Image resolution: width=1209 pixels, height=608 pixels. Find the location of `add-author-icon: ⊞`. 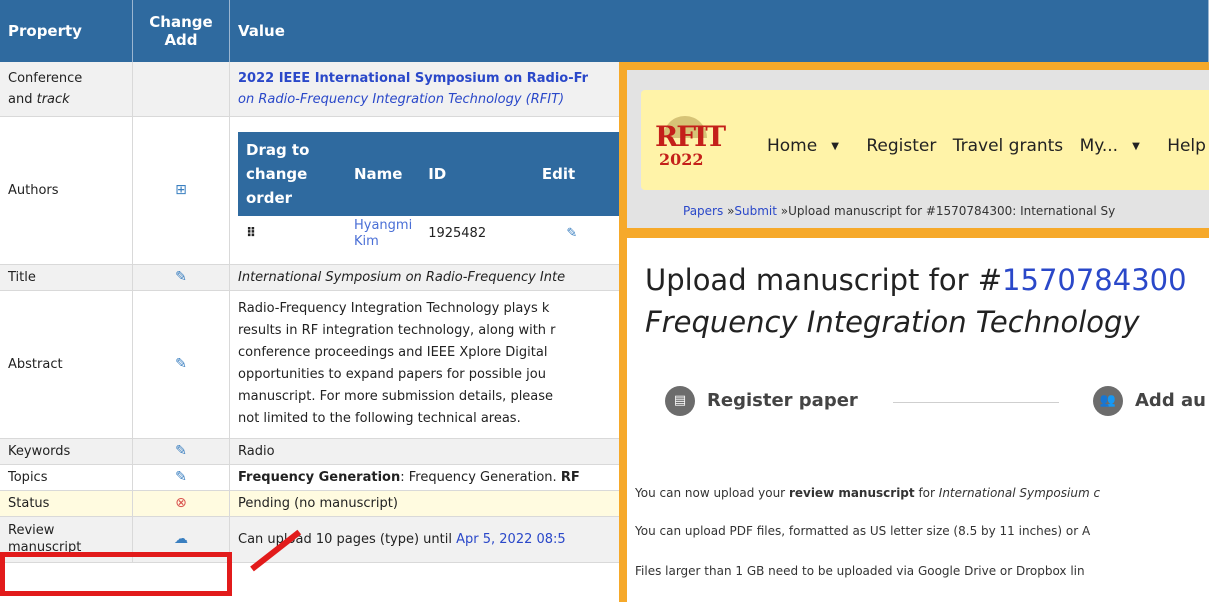

add-author-icon: ⊞ is located at coordinates (181, 190).